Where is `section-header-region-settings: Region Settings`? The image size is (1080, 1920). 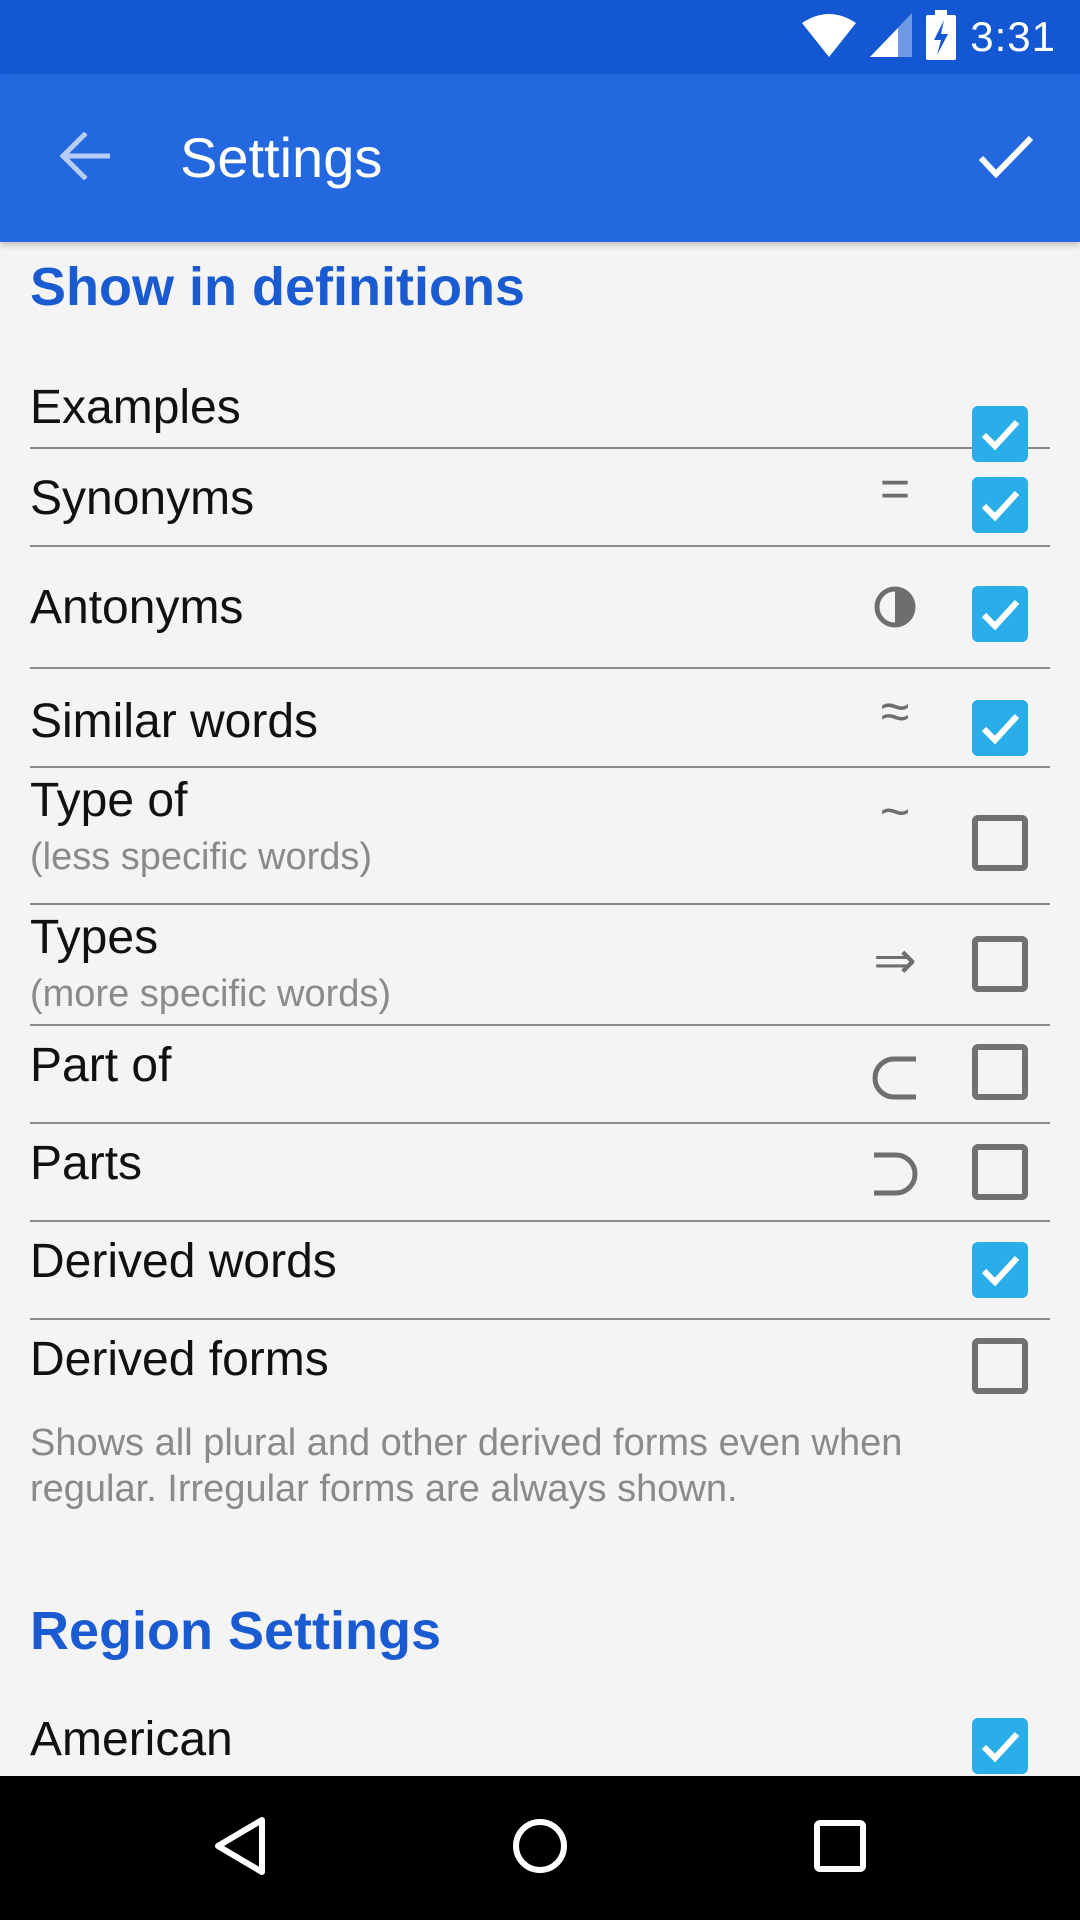 section-header-region-settings: Region Settings is located at coordinates (236, 1631).